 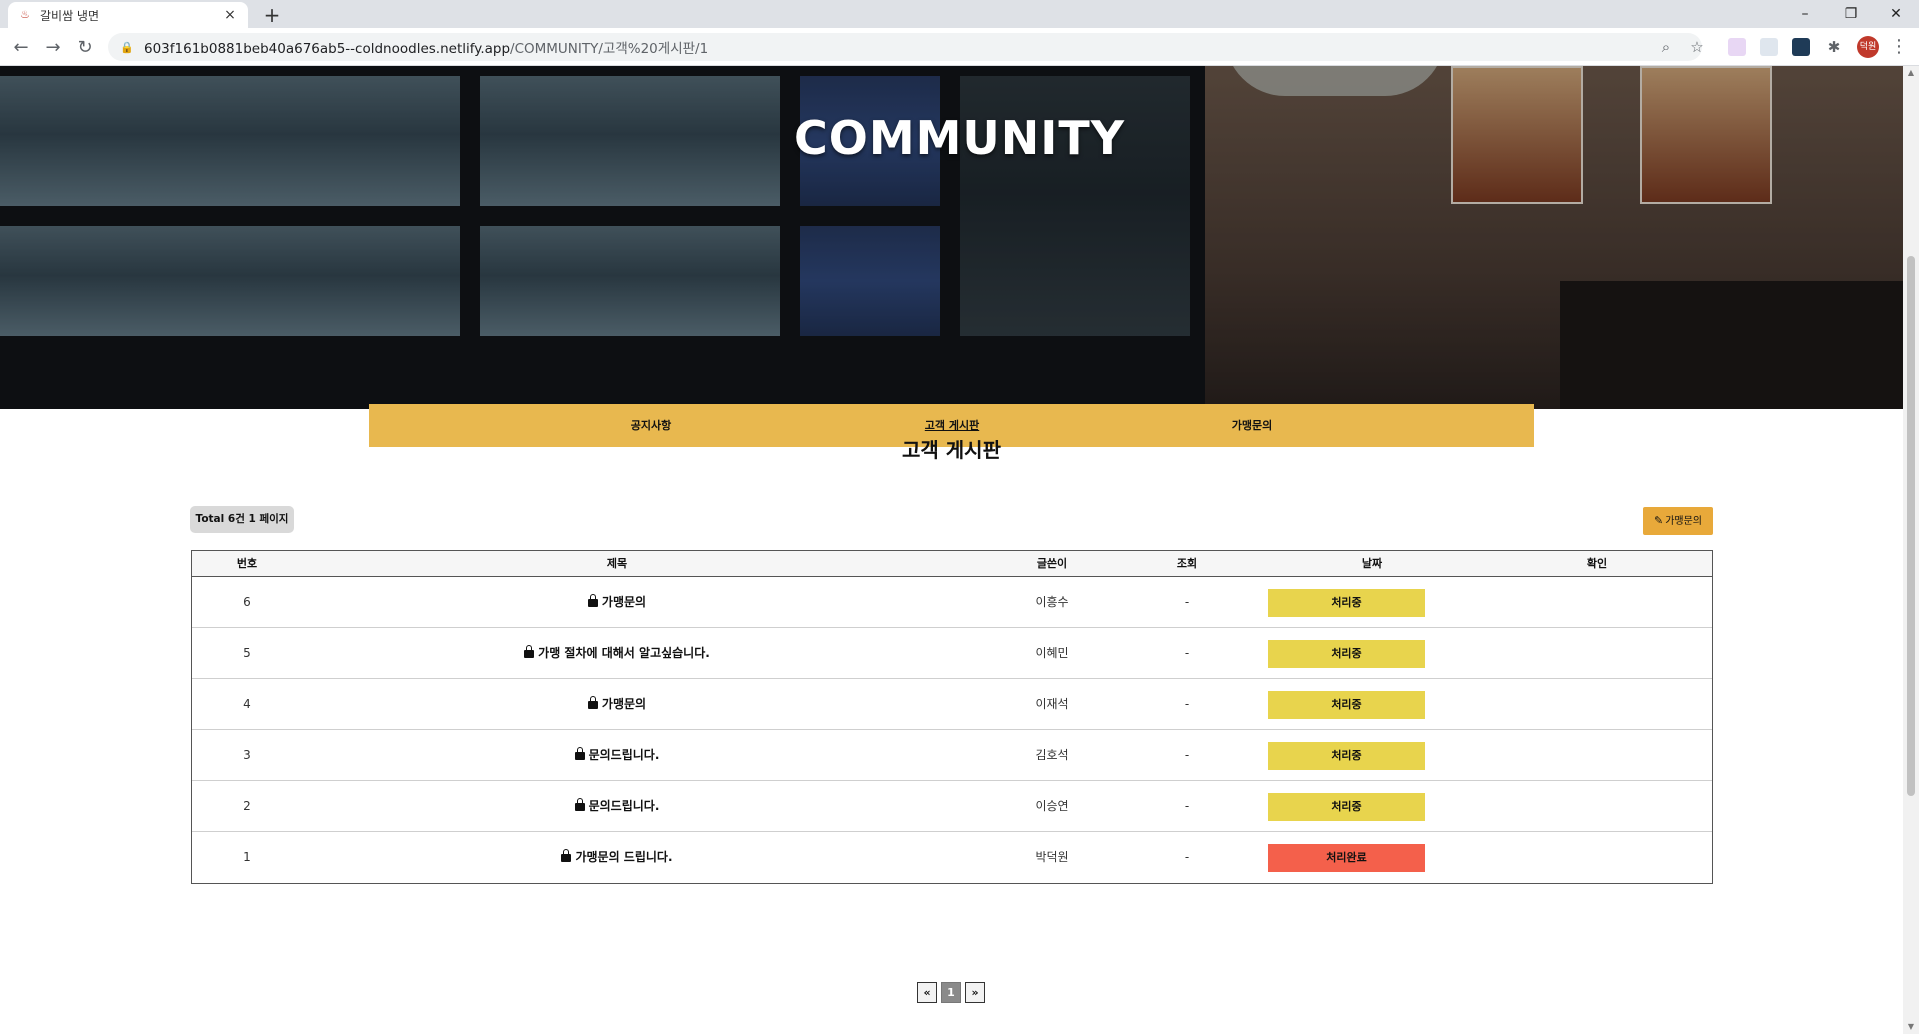 I want to click on zoom-icon: ⌕, so click(x=1666, y=47).